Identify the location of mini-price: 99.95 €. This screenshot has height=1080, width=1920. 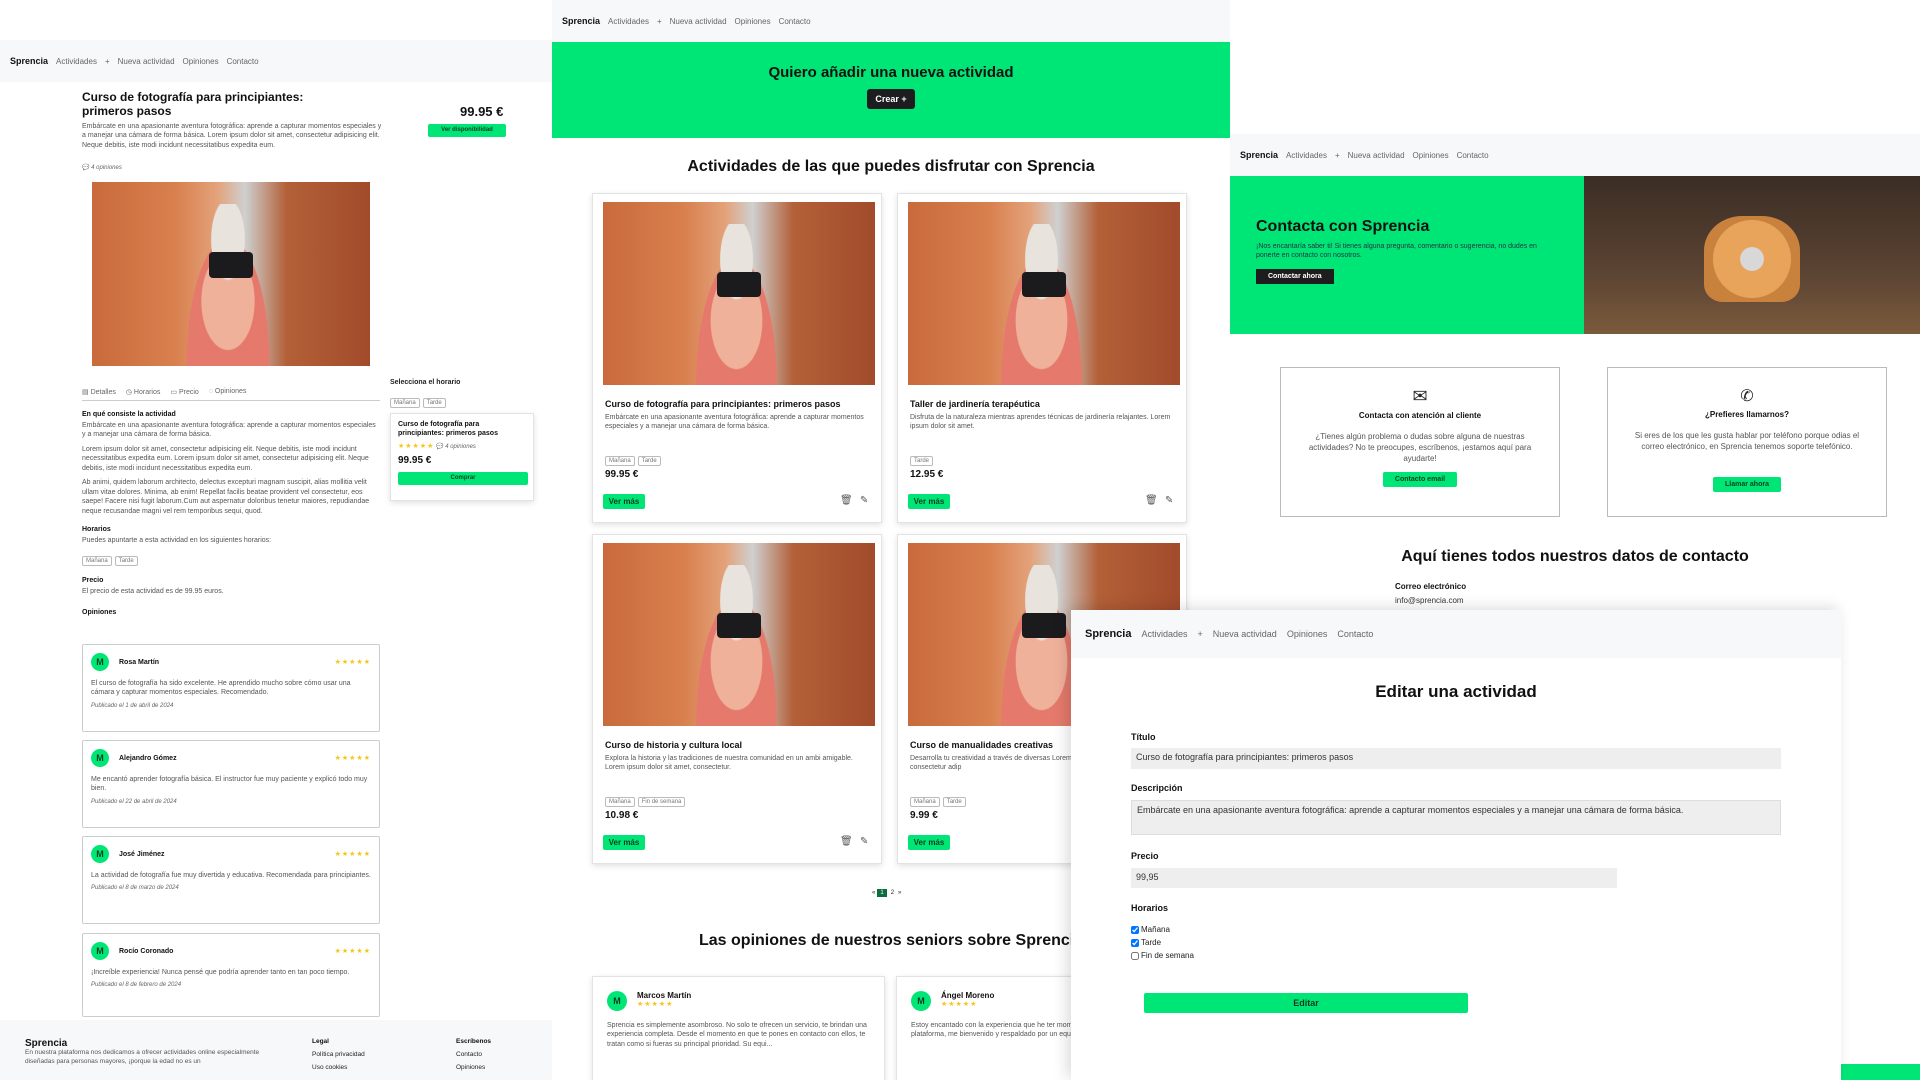
(415, 460).